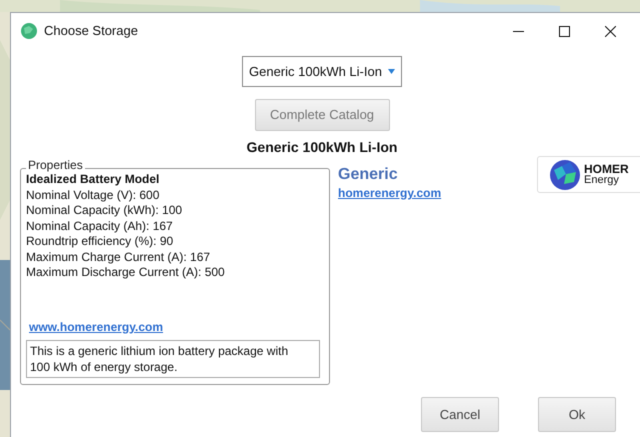 Image resolution: width=640 pixels, height=437 pixels. What do you see at coordinates (390, 193) in the screenshot?
I see `manufacturer-link: homerenergy.com` at bounding box center [390, 193].